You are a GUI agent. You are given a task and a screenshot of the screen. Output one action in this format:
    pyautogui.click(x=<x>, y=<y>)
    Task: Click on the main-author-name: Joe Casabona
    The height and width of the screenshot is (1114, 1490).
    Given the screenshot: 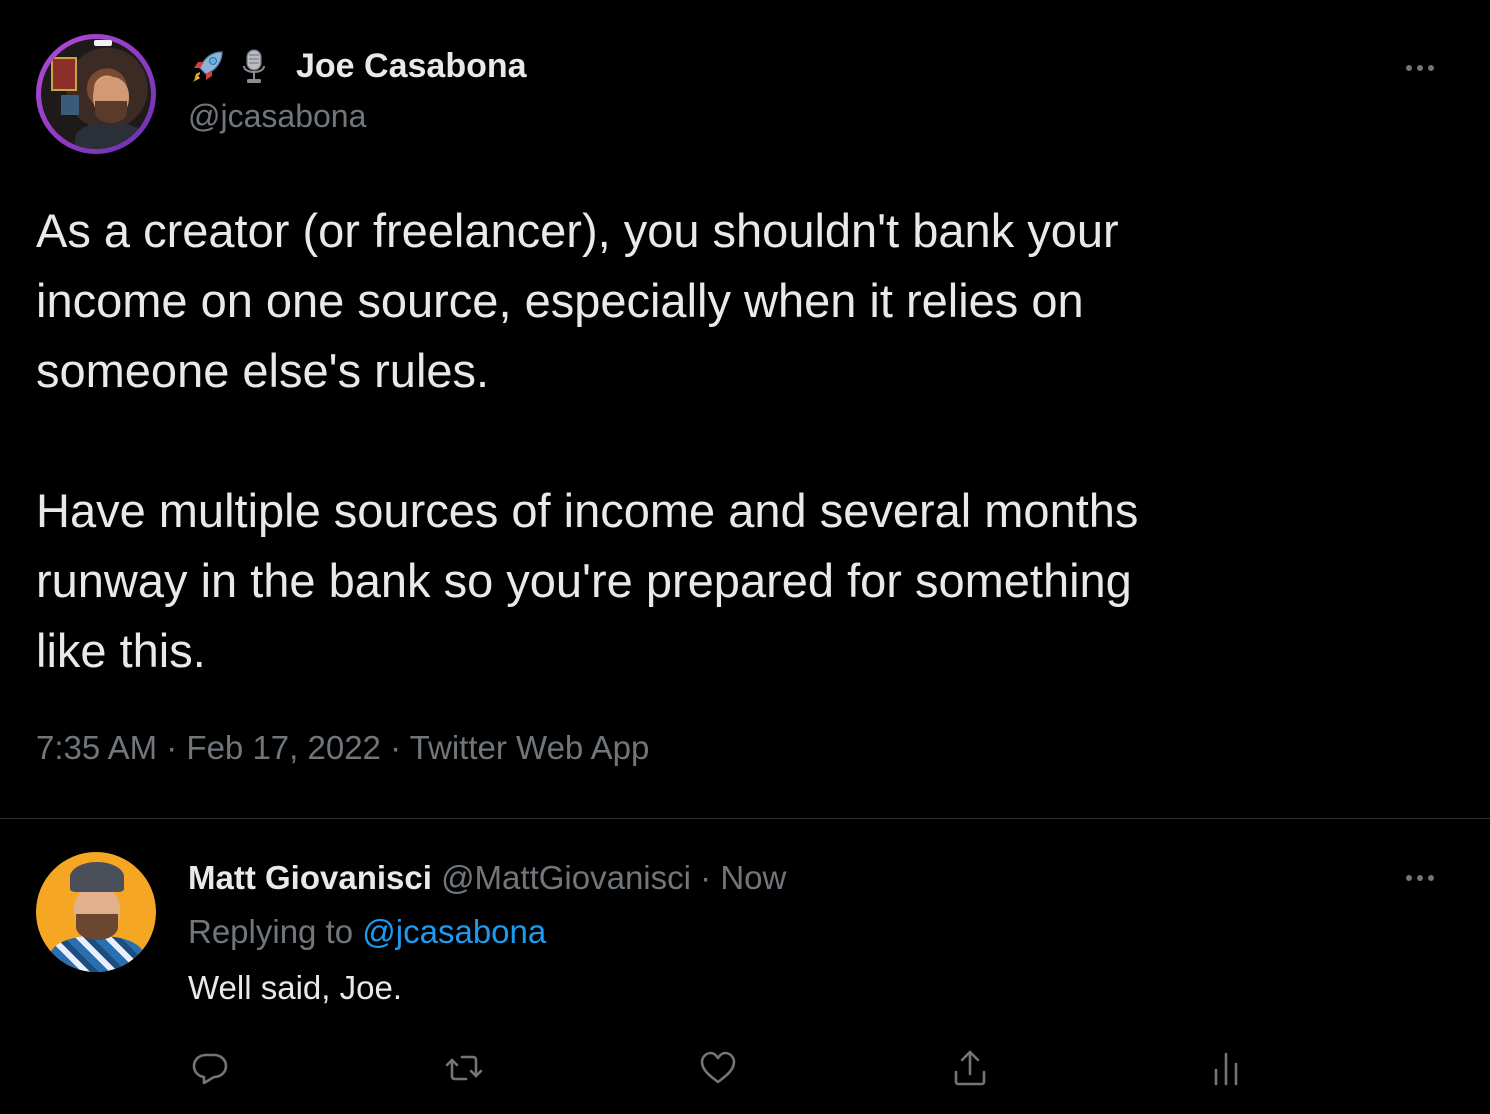 What is the action you would take?
    pyautogui.click(x=411, y=66)
    